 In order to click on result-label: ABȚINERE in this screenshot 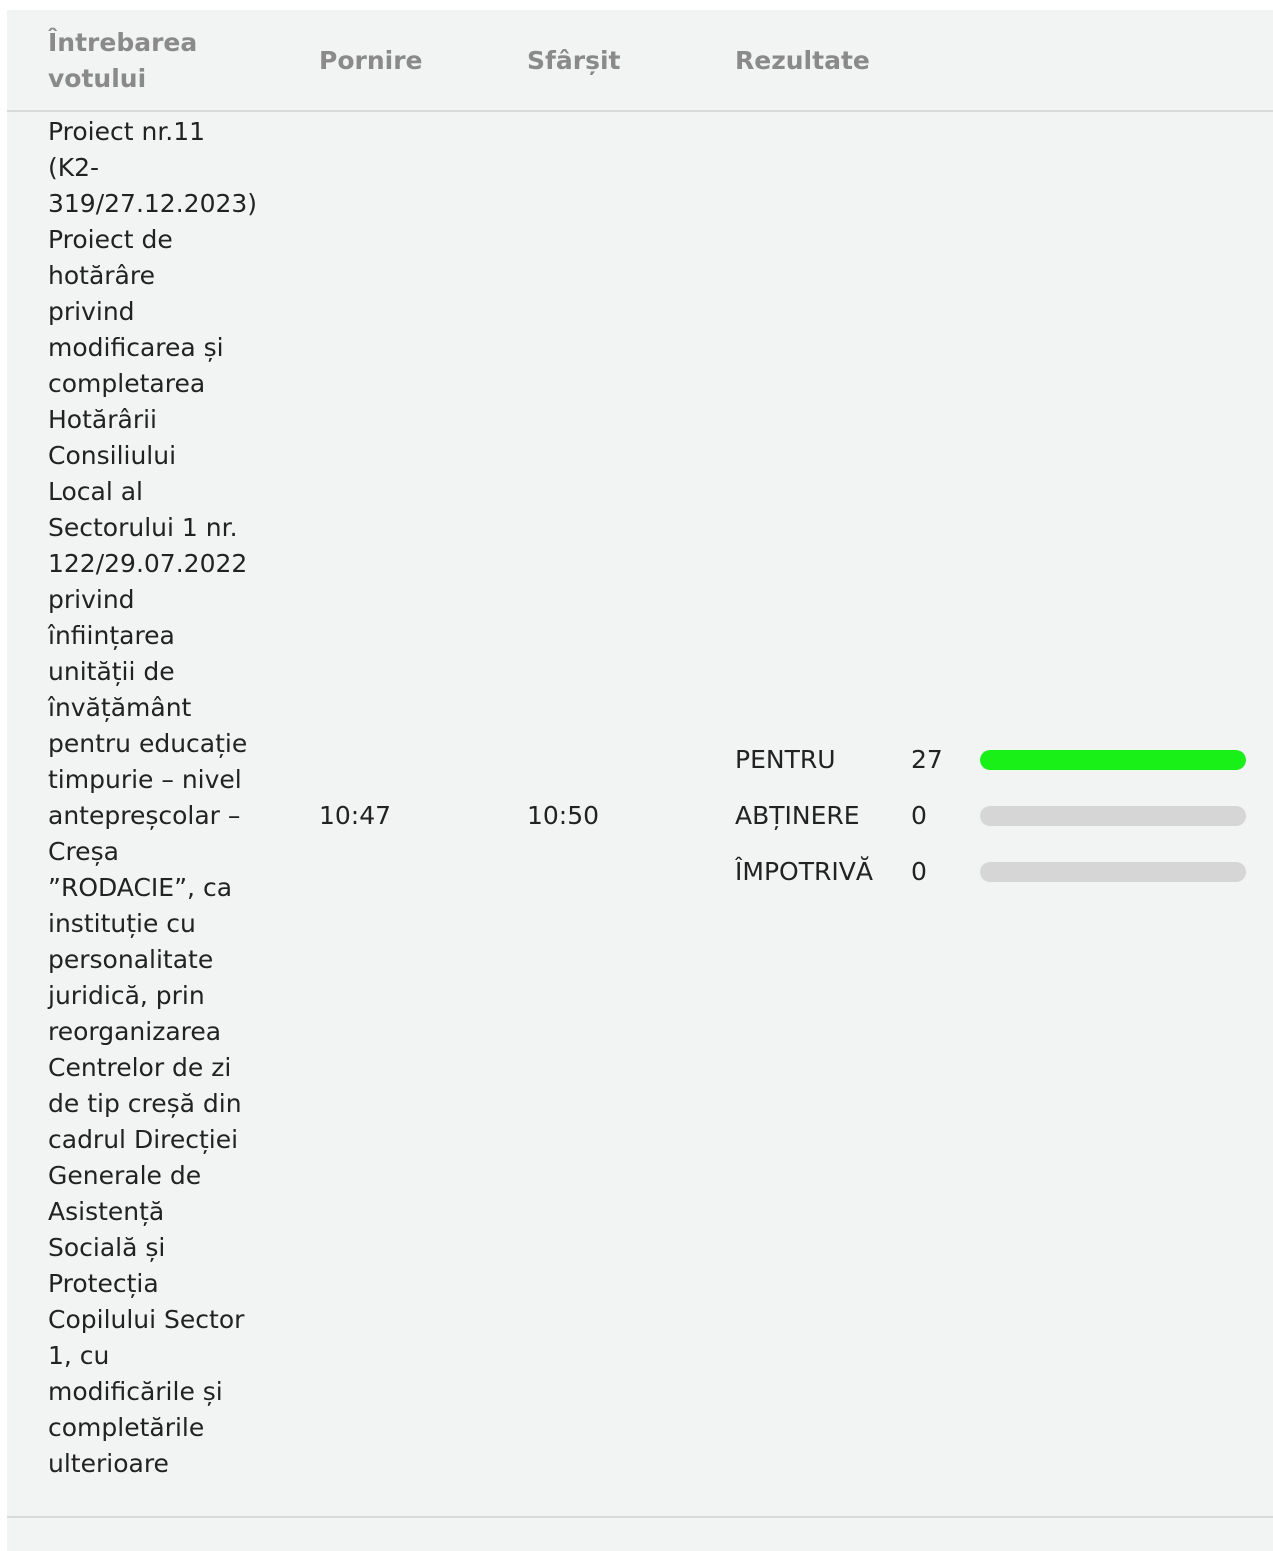, I will do `click(797, 815)`.